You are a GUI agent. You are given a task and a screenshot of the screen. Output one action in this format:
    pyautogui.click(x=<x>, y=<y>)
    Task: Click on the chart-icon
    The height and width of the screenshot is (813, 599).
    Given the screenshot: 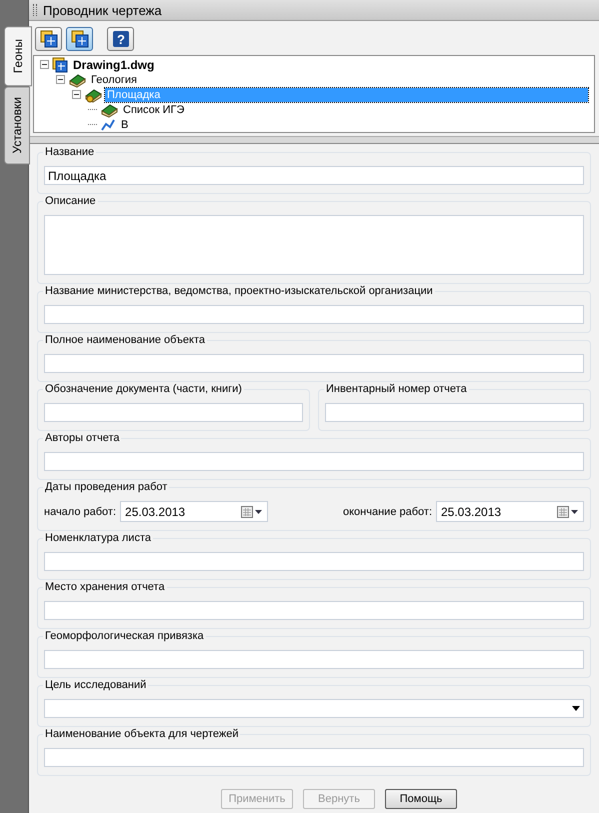 What is the action you would take?
    pyautogui.click(x=108, y=124)
    